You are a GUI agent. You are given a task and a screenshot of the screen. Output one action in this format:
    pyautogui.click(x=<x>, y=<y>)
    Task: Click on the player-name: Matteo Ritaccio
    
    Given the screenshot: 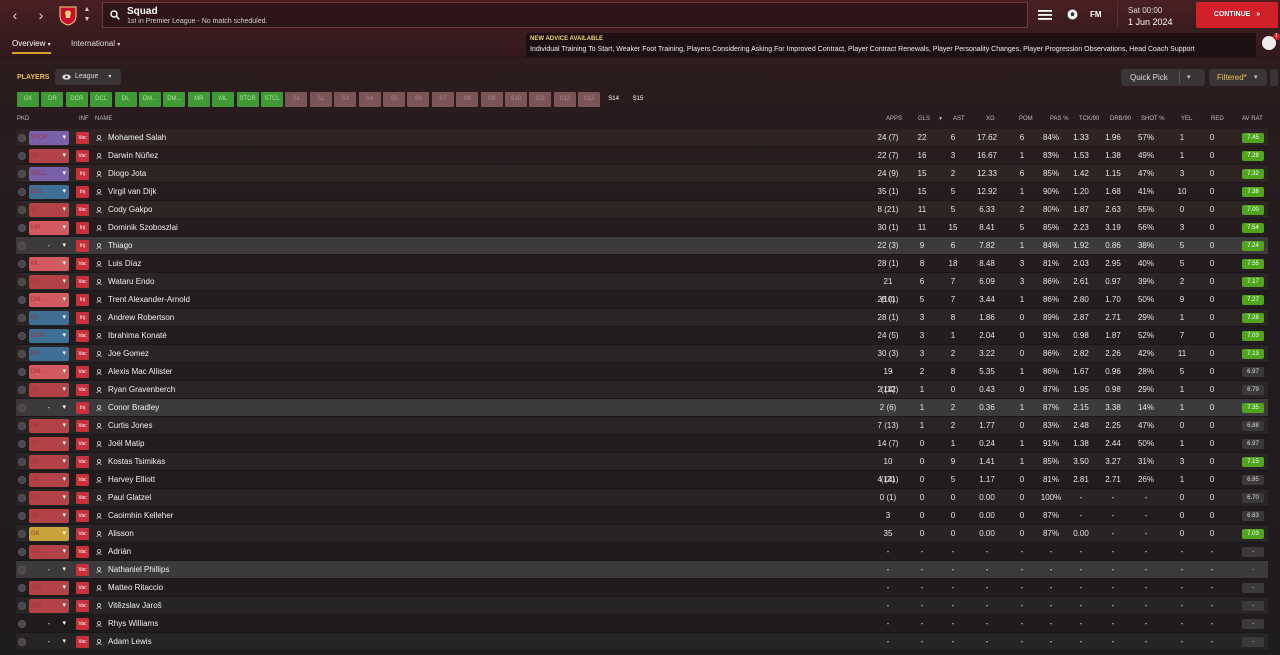 What is the action you would take?
    pyautogui.click(x=135, y=588)
    